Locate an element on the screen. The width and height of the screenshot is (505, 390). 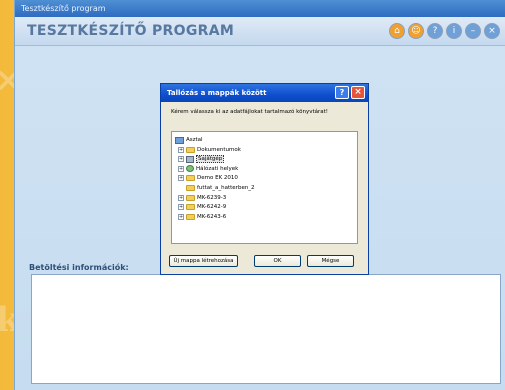
tree-item: + MK-6243-6 is located at coordinates (202, 217).